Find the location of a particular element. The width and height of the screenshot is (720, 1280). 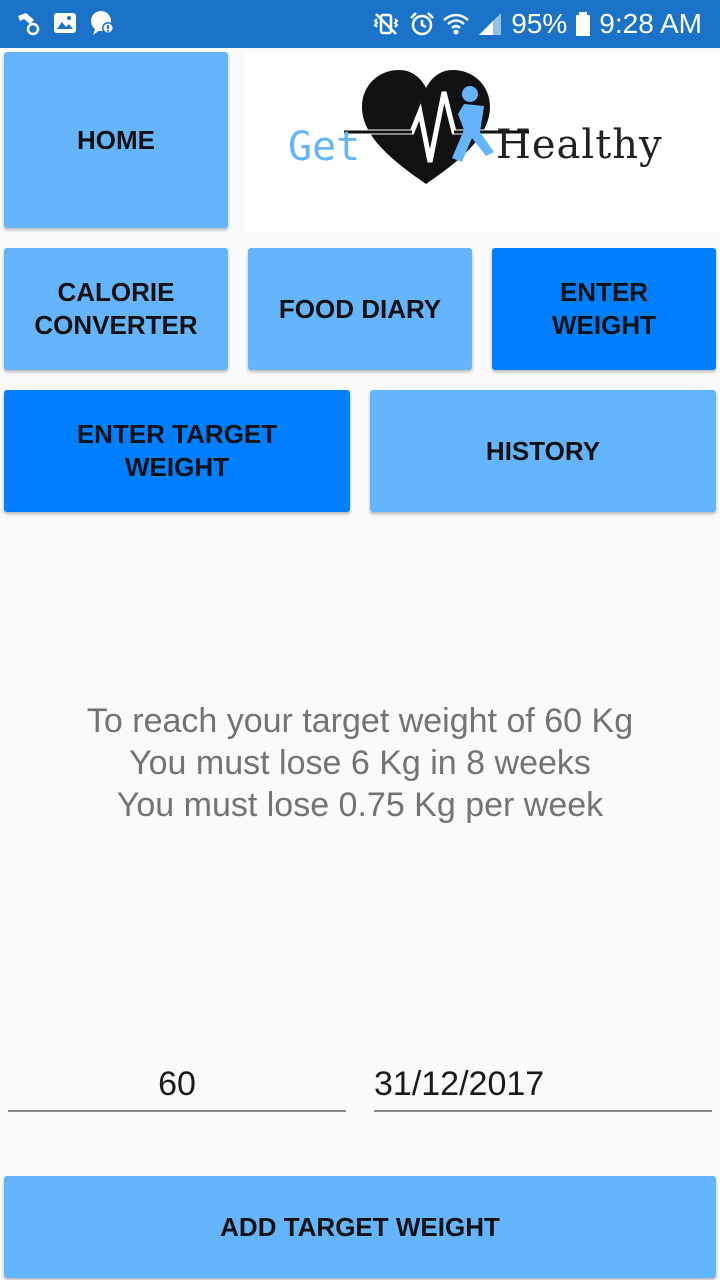

gallery-icon is located at coordinates (65, 23).